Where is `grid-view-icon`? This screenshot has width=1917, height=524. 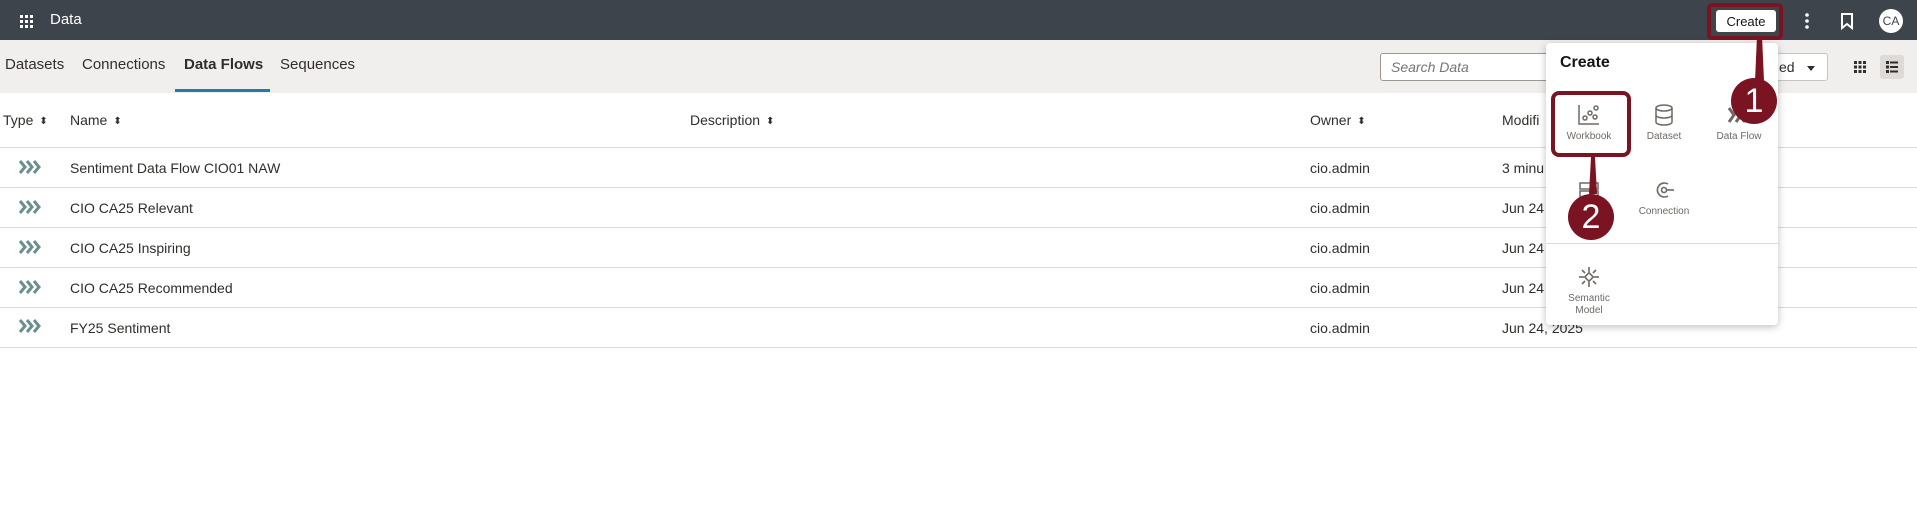
grid-view-icon is located at coordinates (1860, 67).